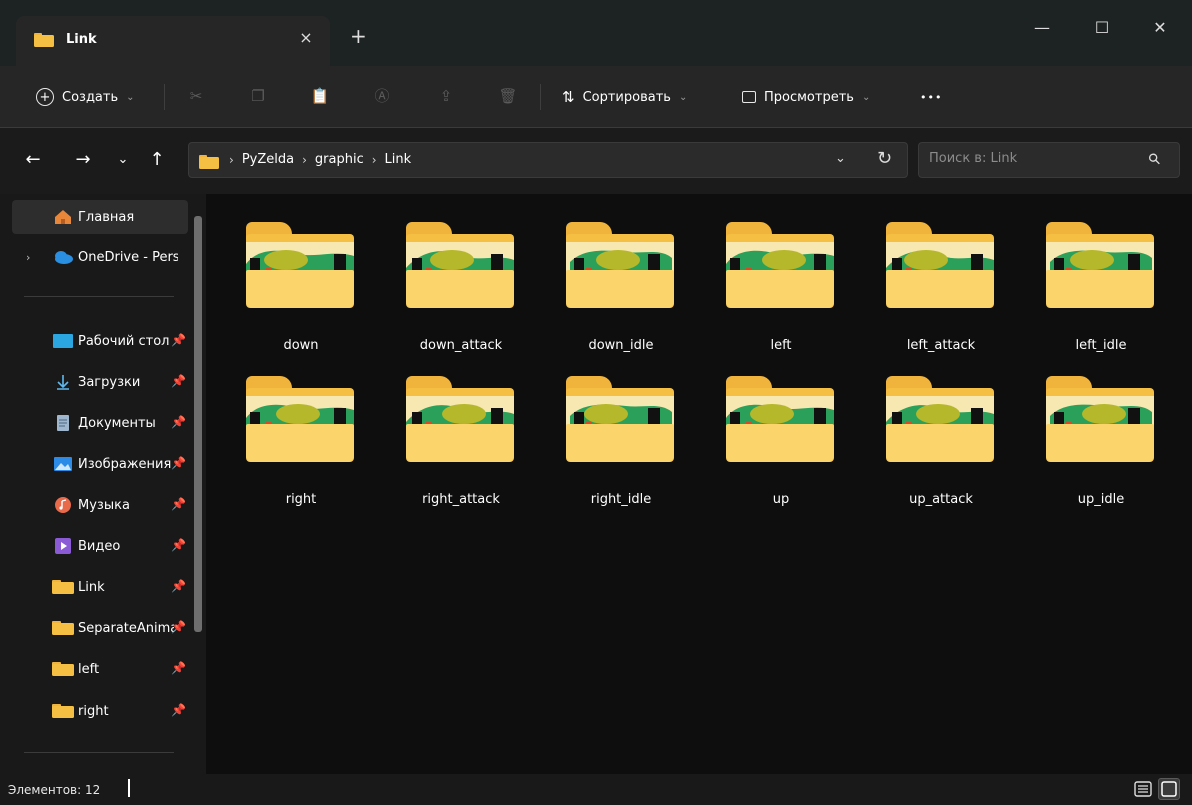  Describe the element at coordinates (157, 160) in the screenshot. I see `up-arrow-icon: ↑` at that location.